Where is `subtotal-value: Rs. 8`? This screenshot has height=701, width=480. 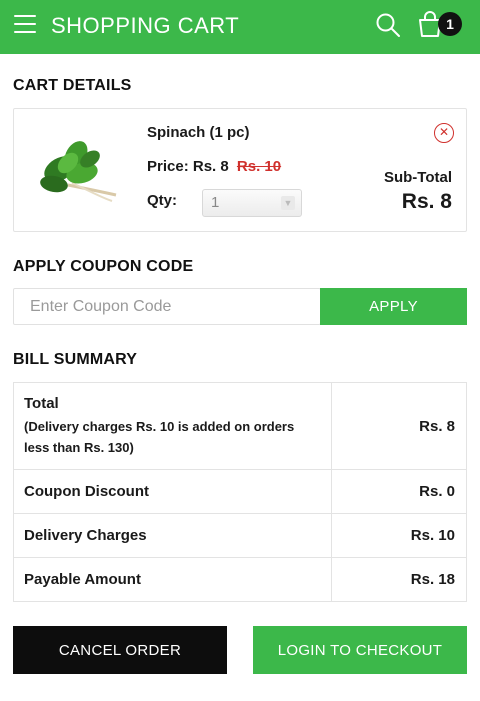
subtotal-value: Rs. 8 is located at coordinates (426, 201).